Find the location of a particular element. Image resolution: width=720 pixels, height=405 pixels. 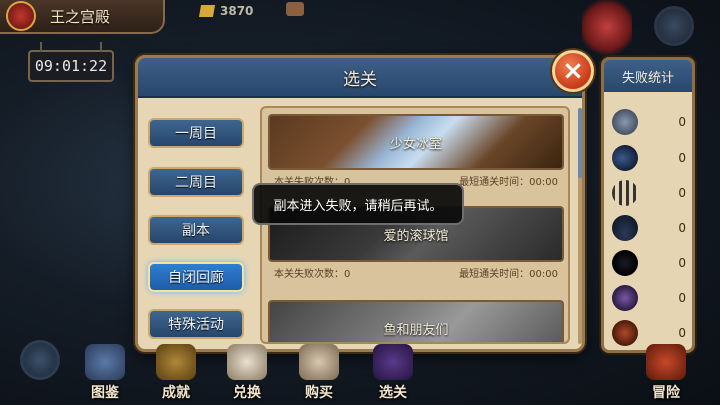

ball-monster-icon is located at coordinates (625, 122).